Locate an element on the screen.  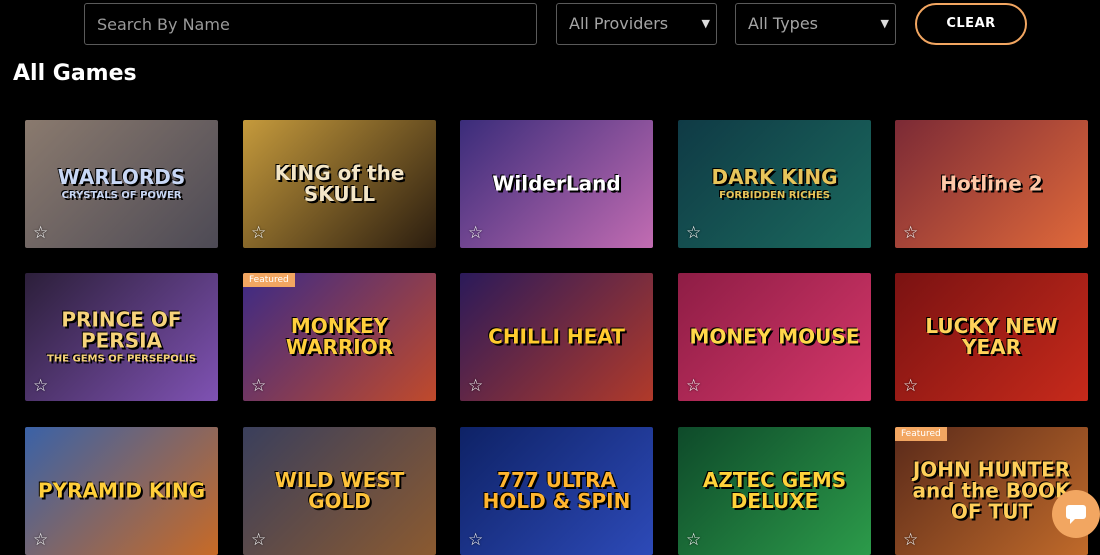
game-tile: PYRAMID KING ☆ is located at coordinates (121, 491).